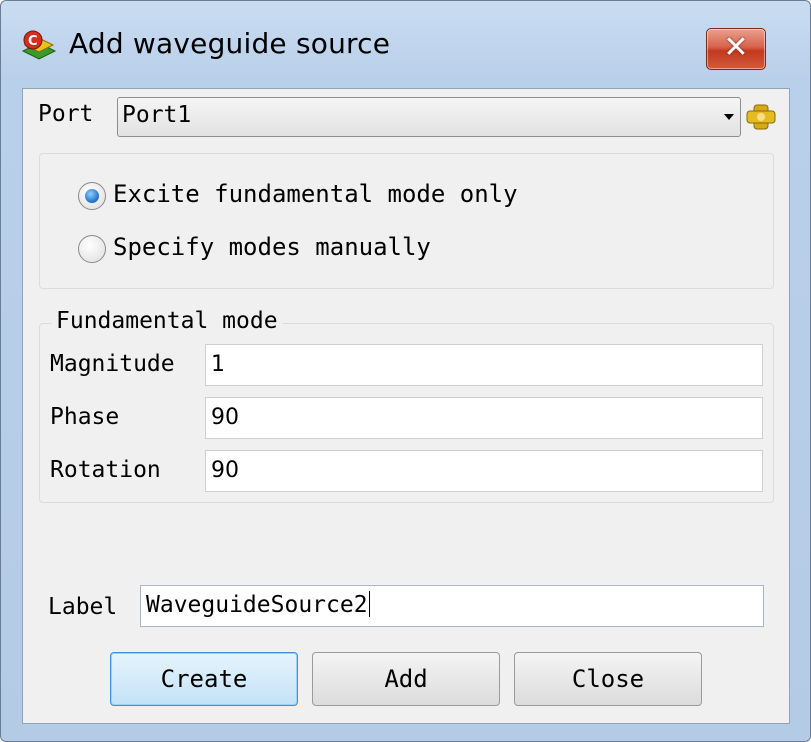 Image resolution: width=811 pixels, height=742 pixels. What do you see at coordinates (230, 43) in the screenshot?
I see `window-title: Add waveguide source` at bounding box center [230, 43].